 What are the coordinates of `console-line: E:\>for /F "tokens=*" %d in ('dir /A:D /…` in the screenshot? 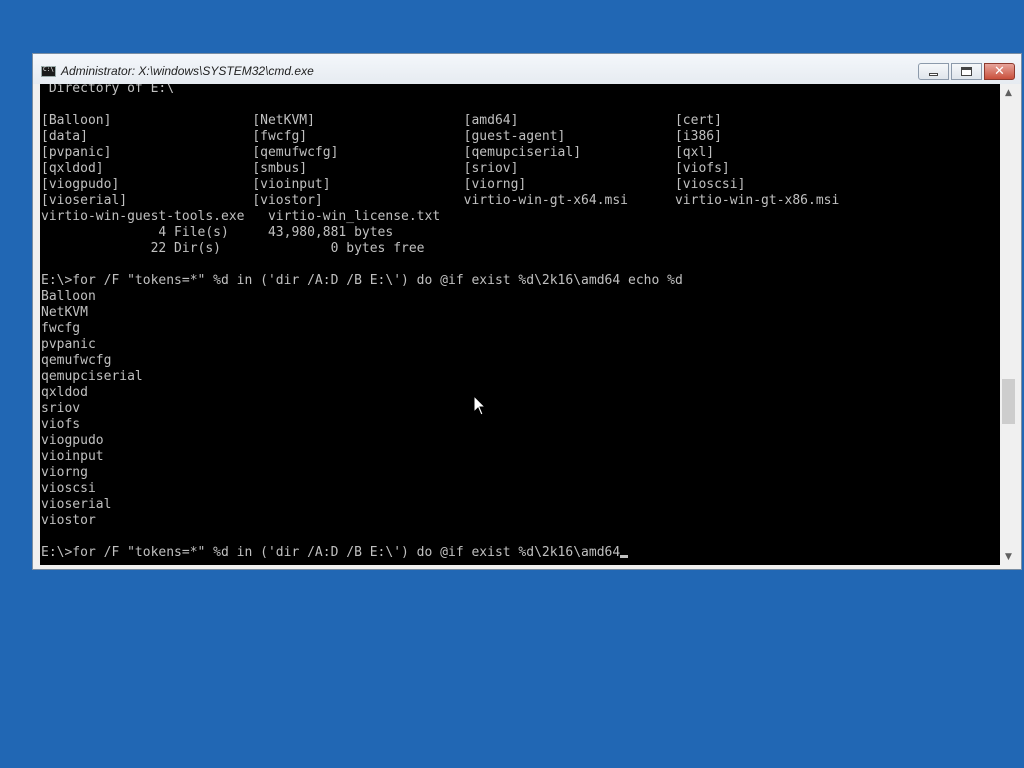 It's located at (362, 280).